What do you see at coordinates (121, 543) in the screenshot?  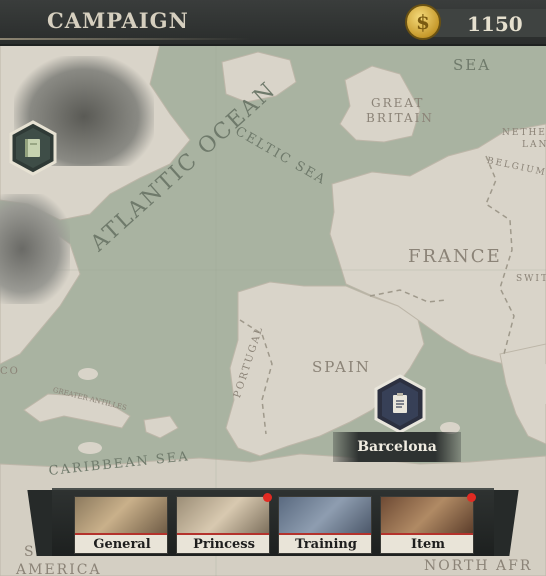 I see `general-button-label: General` at bounding box center [121, 543].